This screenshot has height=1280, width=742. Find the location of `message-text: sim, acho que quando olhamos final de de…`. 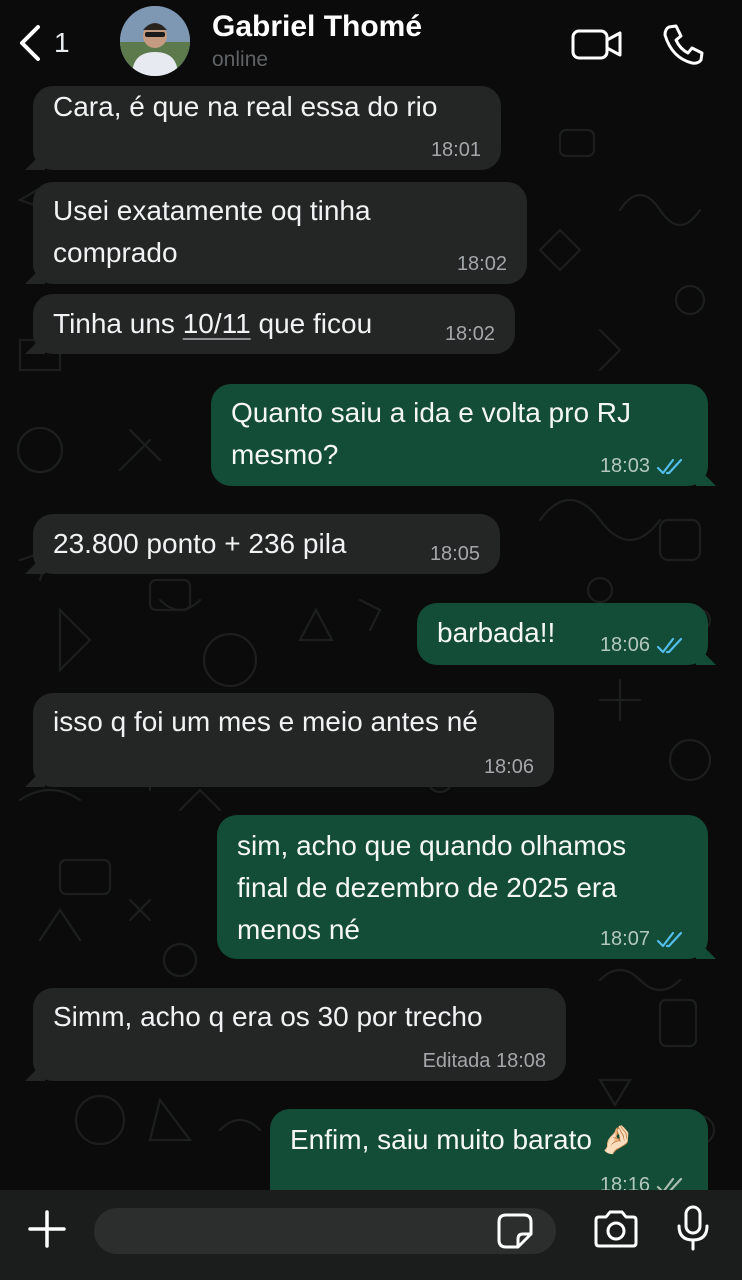

message-text: sim, acho que quando olhamos final de de… is located at coordinates (431, 888).